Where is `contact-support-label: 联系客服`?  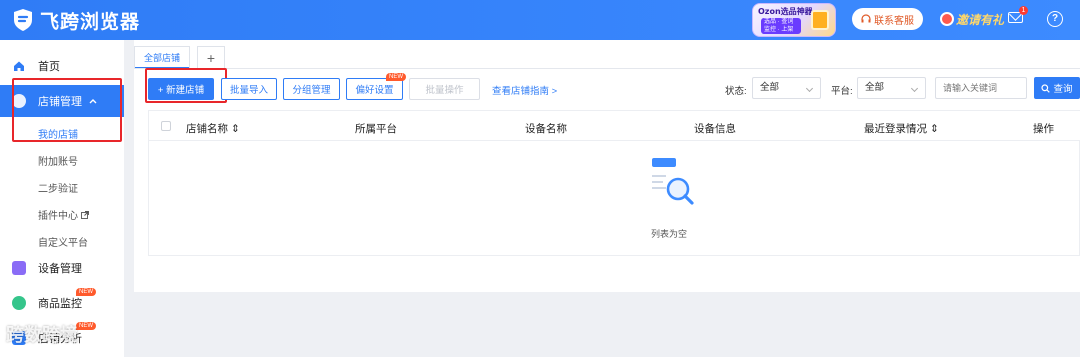
contact-support-label: 联系客服 is located at coordinates (894, 21).